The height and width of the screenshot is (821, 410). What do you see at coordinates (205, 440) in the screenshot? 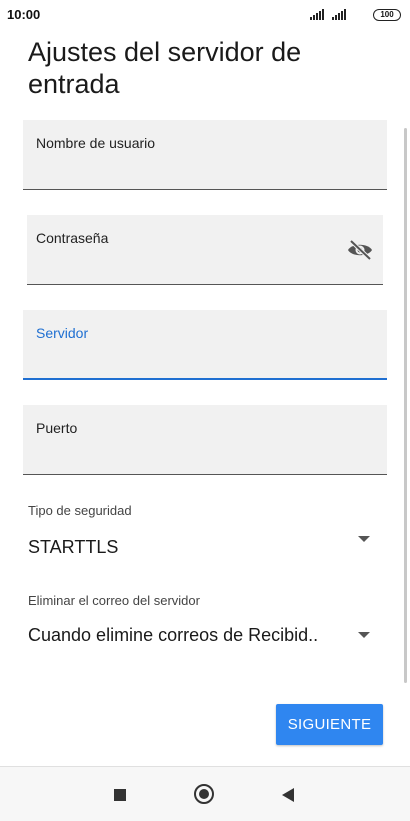
I see `port-field: Puerto` at bounding box center [205, 440].